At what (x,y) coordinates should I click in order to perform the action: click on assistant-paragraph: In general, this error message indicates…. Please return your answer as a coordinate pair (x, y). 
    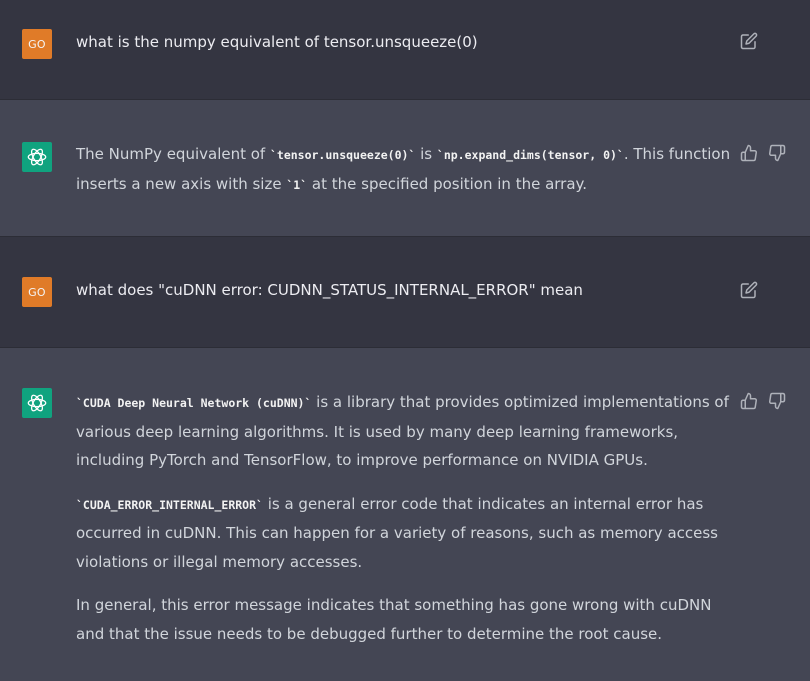
    Looking at the image, I should click on (406, 619).